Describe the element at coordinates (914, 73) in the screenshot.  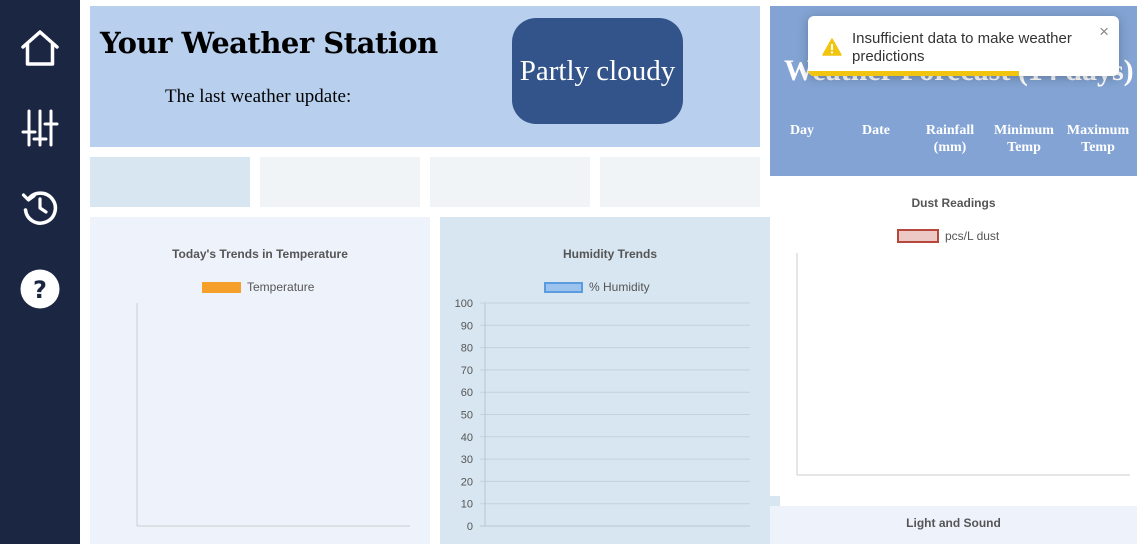
I see `toast-progress-bar` at that location.